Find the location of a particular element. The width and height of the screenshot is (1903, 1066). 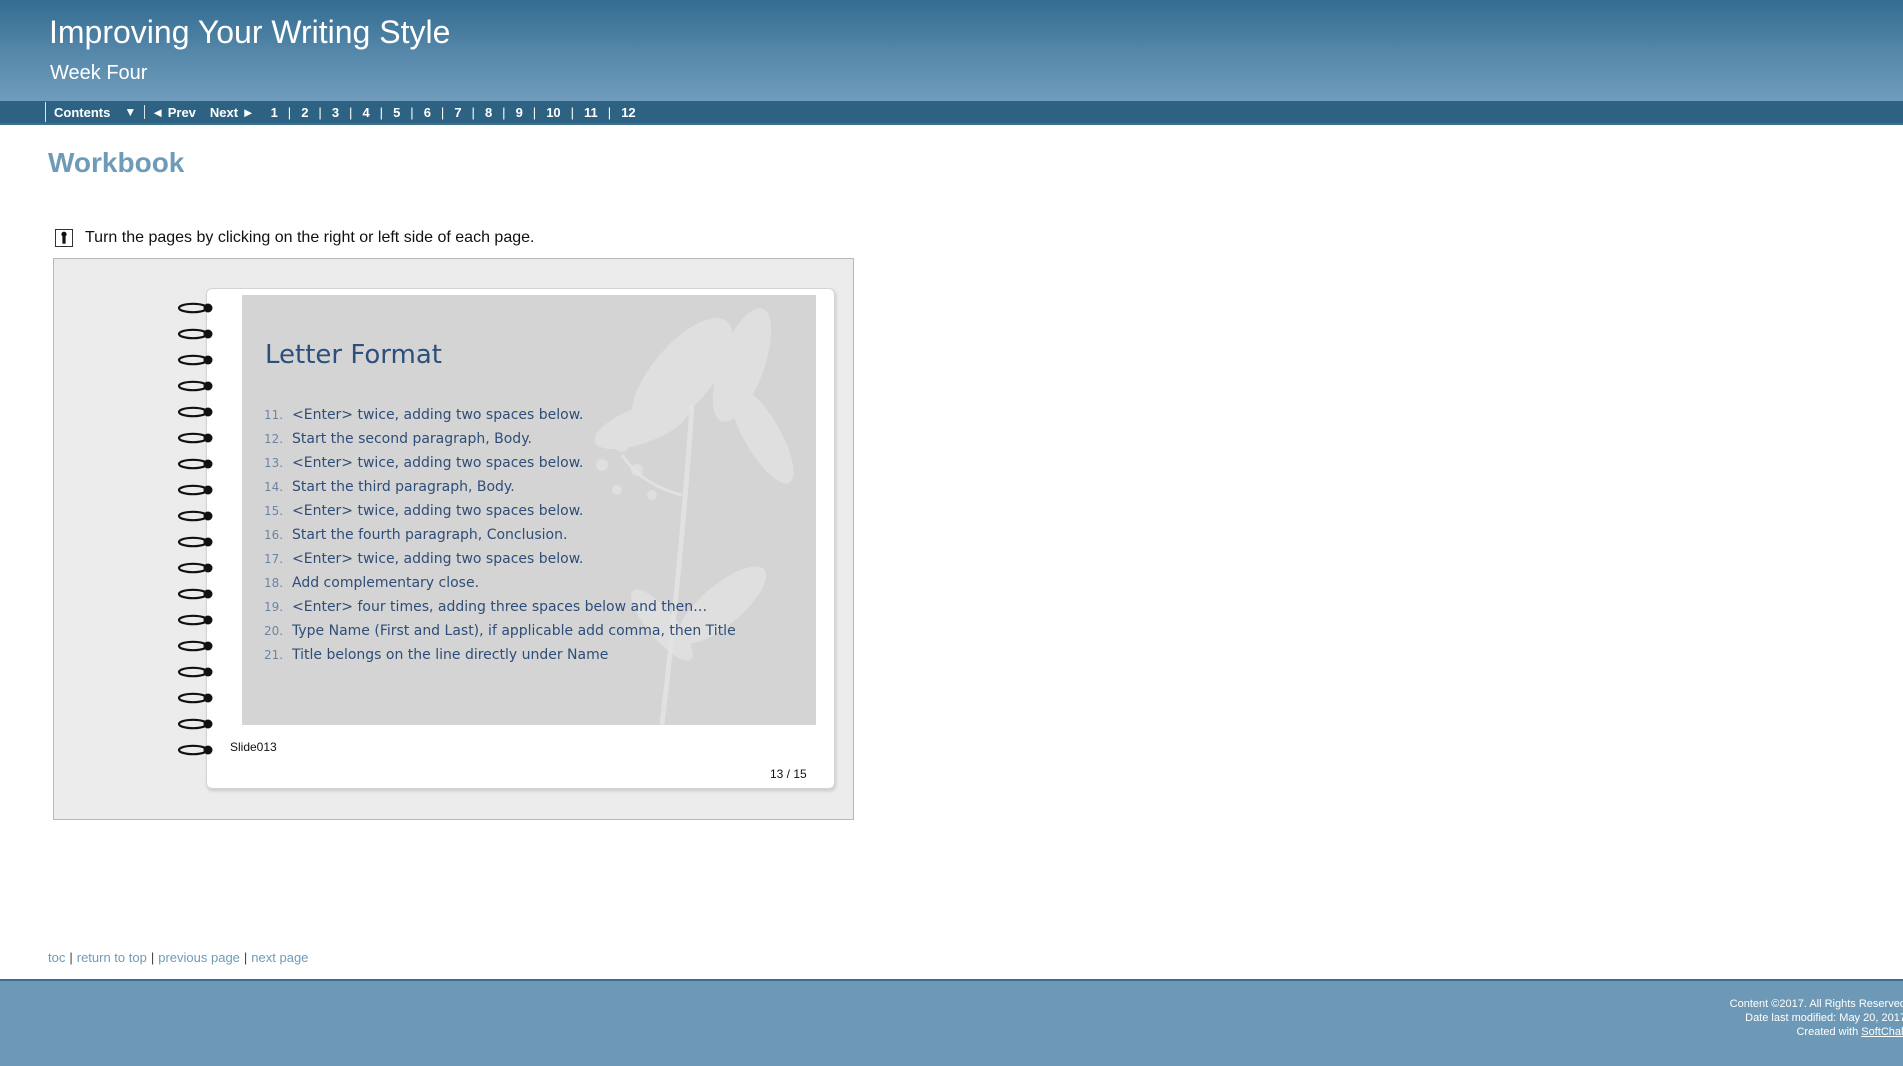

list-item-text: Start the third paragraph, Body. is located at coordinates (403, 487).